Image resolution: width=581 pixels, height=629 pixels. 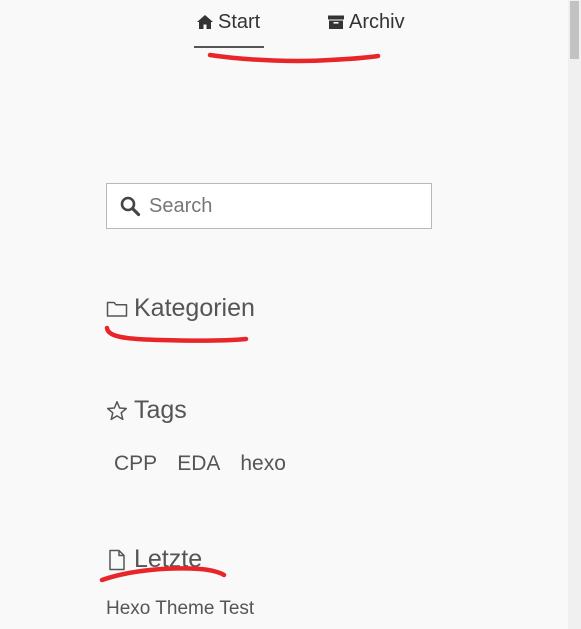 I want to click on star-icon, so click(x=117, y=411).